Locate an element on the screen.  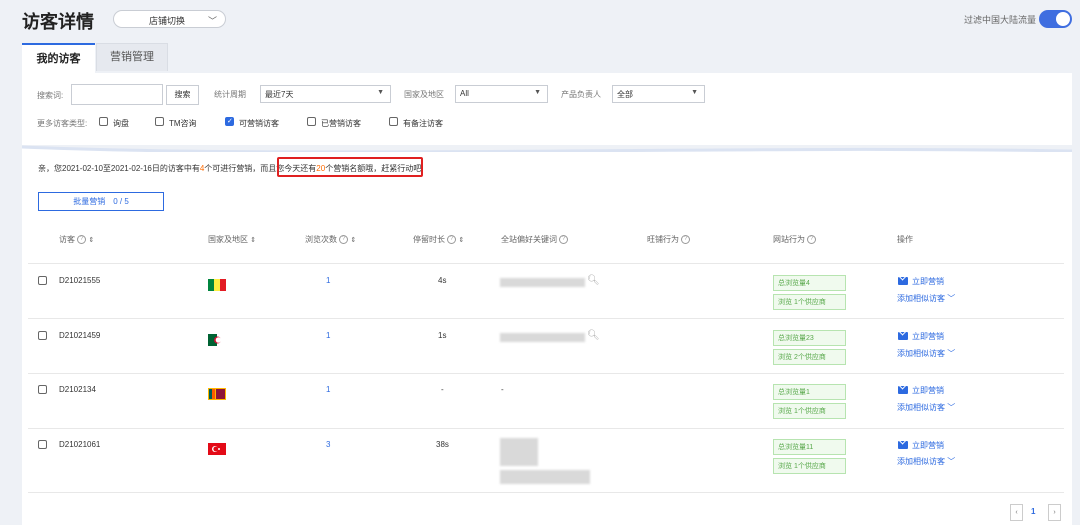
batch-marketing-button: 批量营销 0 / 5 is located at coordinates (101, 201).